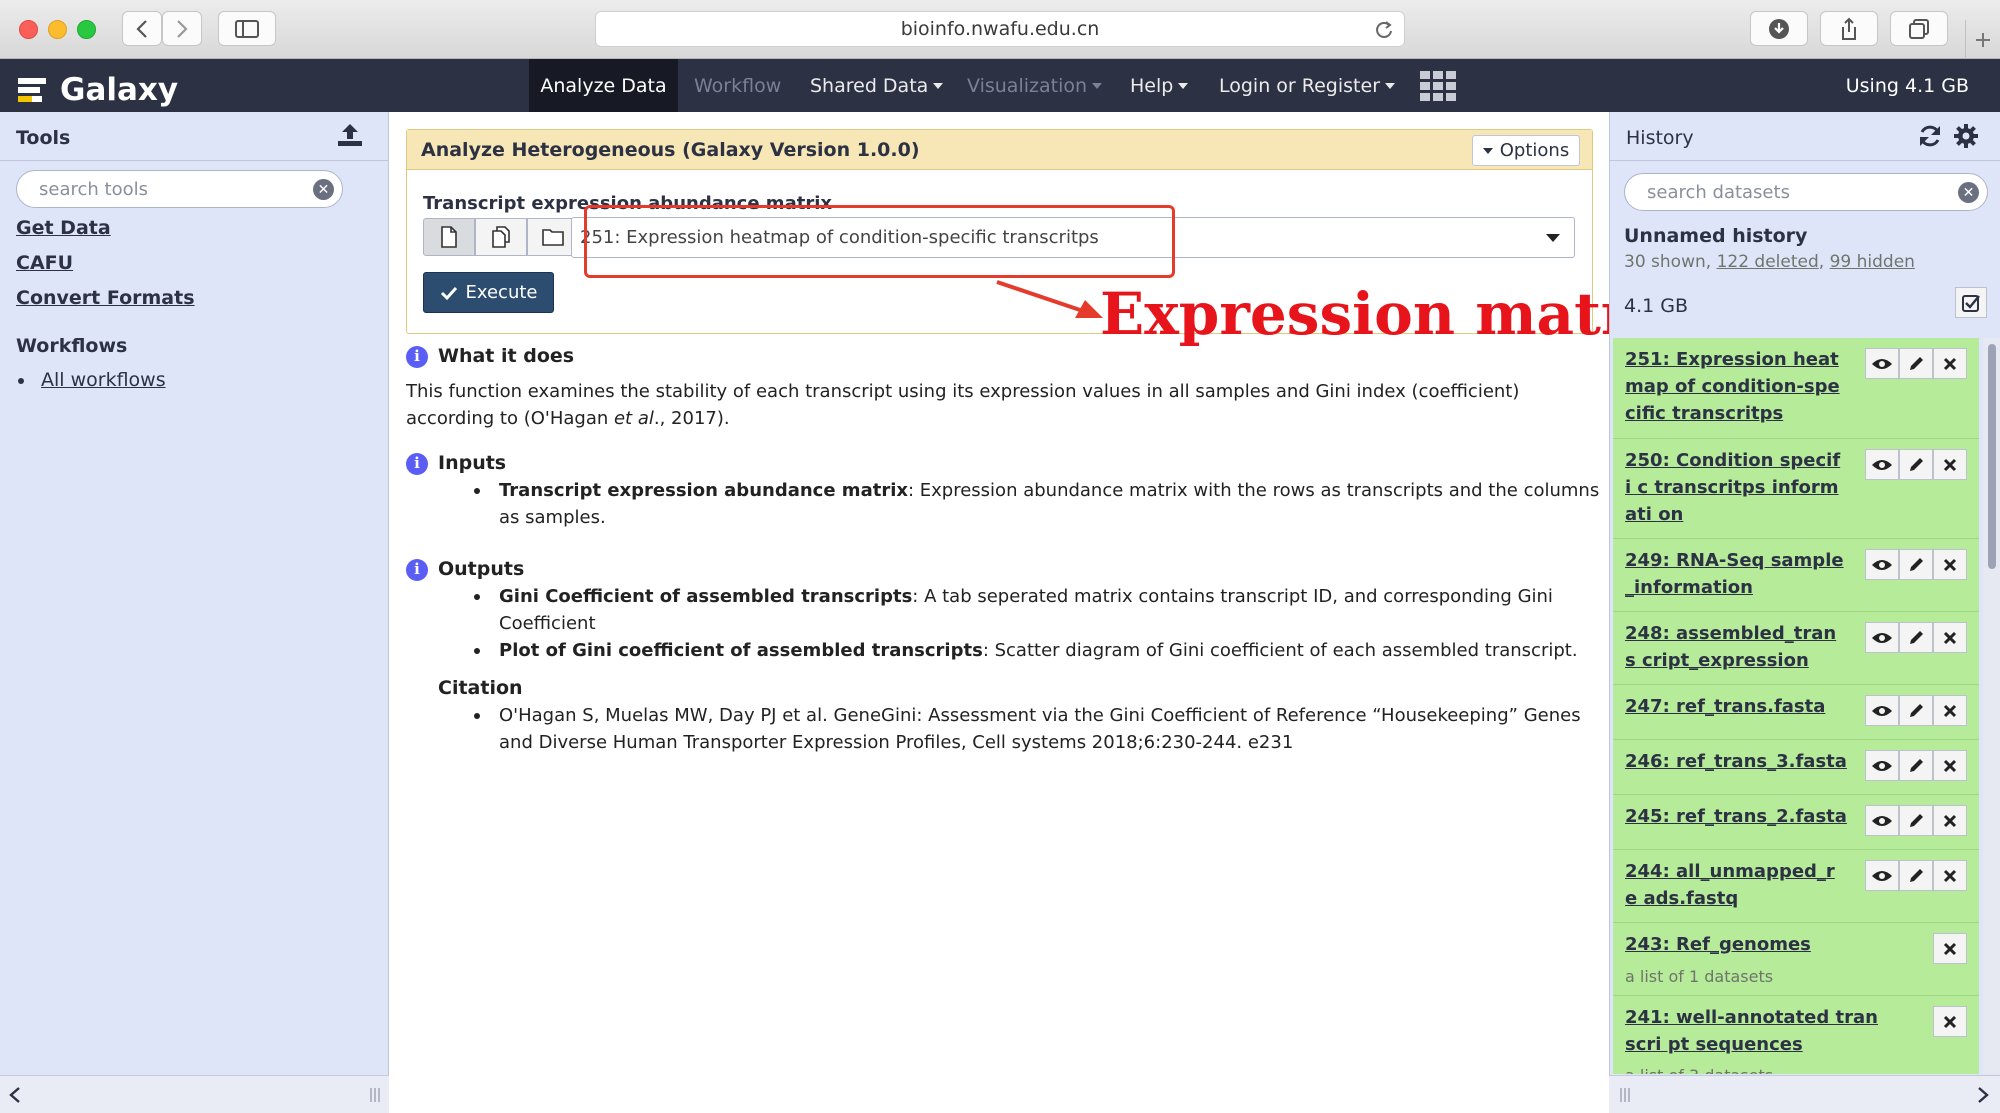 The height and width of the screenshot is (1113, 2000). I want to click on dataset-search-input: search datasets ✕, so click(1806, 192).